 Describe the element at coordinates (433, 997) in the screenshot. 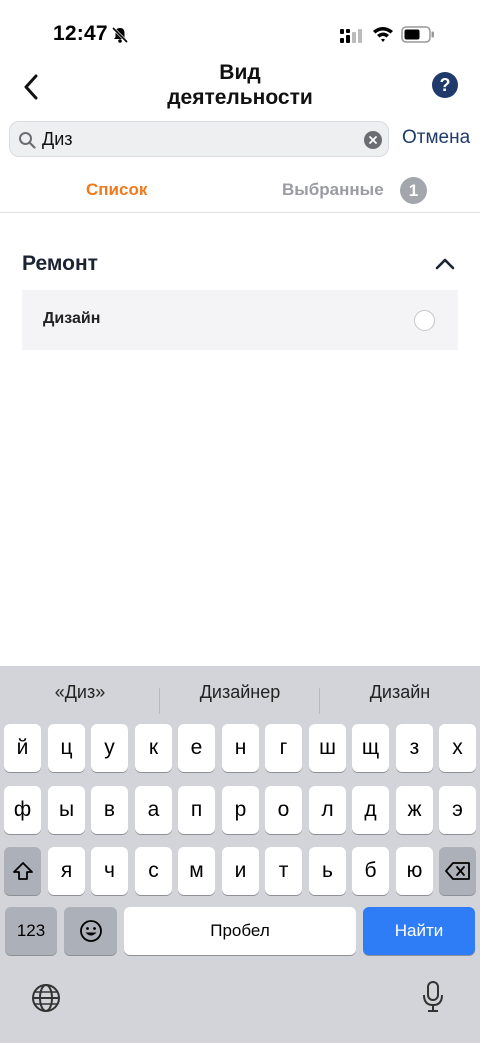

I see `mic-icon` at that location.